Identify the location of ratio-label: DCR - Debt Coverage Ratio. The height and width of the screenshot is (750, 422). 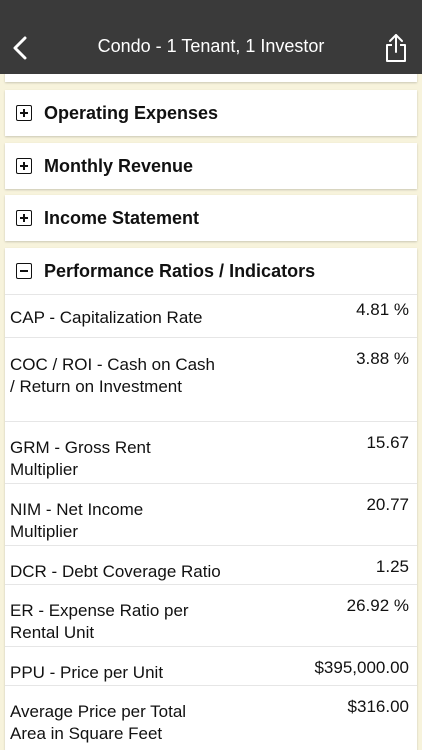
(115, 571).